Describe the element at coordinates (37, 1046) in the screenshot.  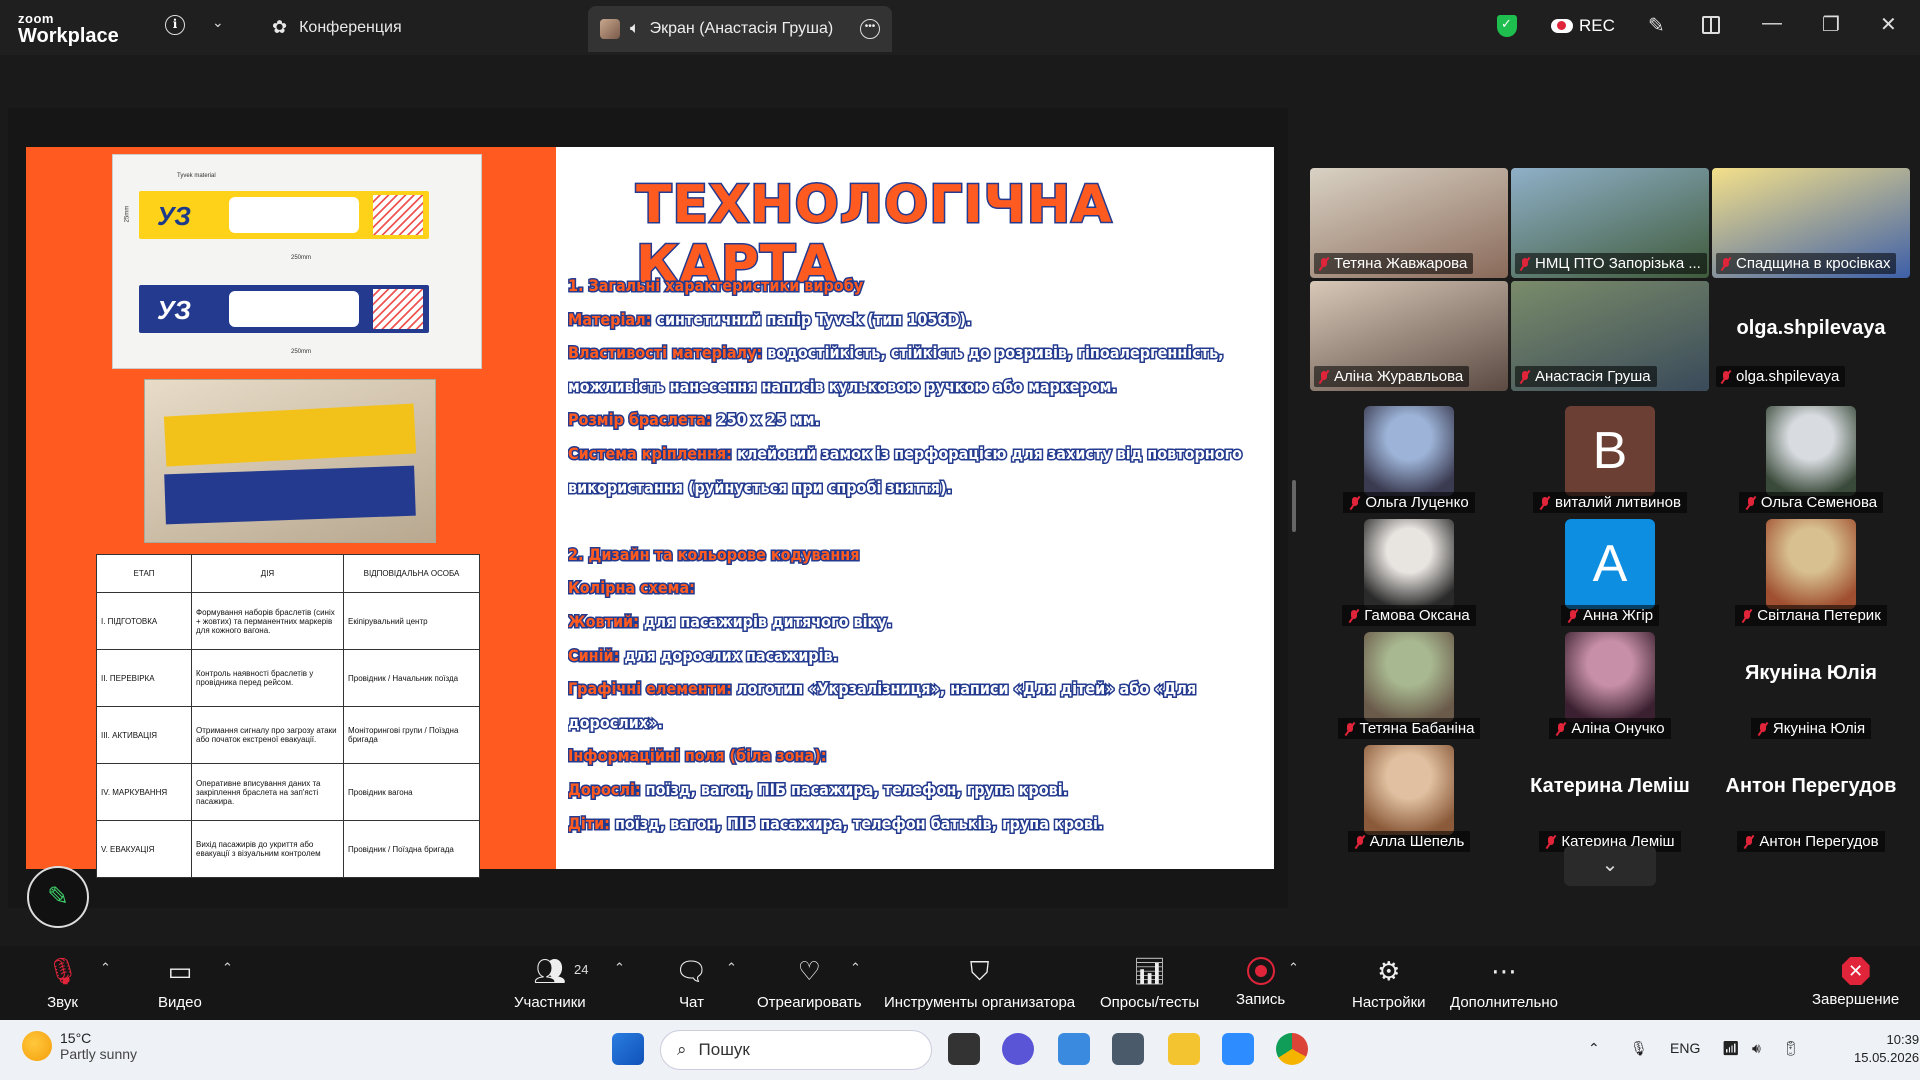
I see `partly-sunny-icon` at that location.